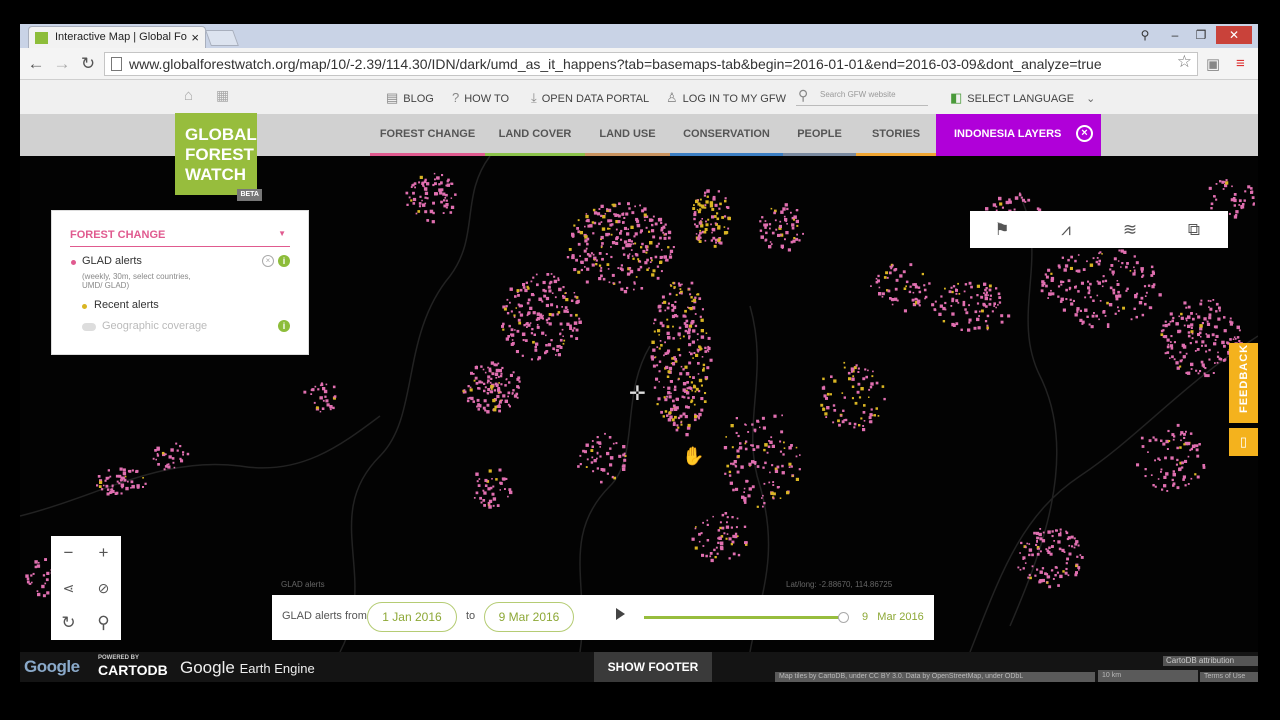 The width and height of the screenshot is (1280, 720). What do you see at coordinates (1130, 229) in the screenshot?
I see `layers-icon: ≋` at bounding box center [1130, 229].